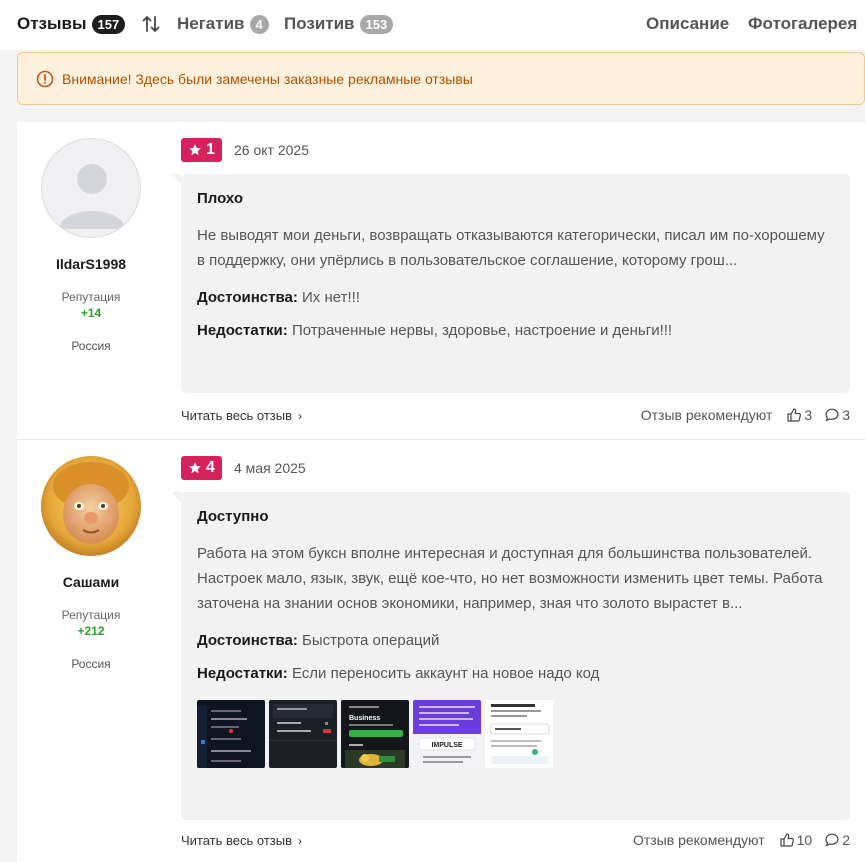  Describe the element at coordinates (364, 718) in the screenshot. I see `thumb-business-text: Business` at that location.